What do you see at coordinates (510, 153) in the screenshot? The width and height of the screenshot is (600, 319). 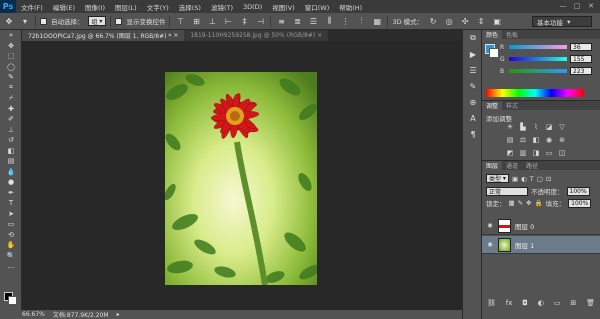 I see `invert-icon: ◩` at bounding box center [510, 153].